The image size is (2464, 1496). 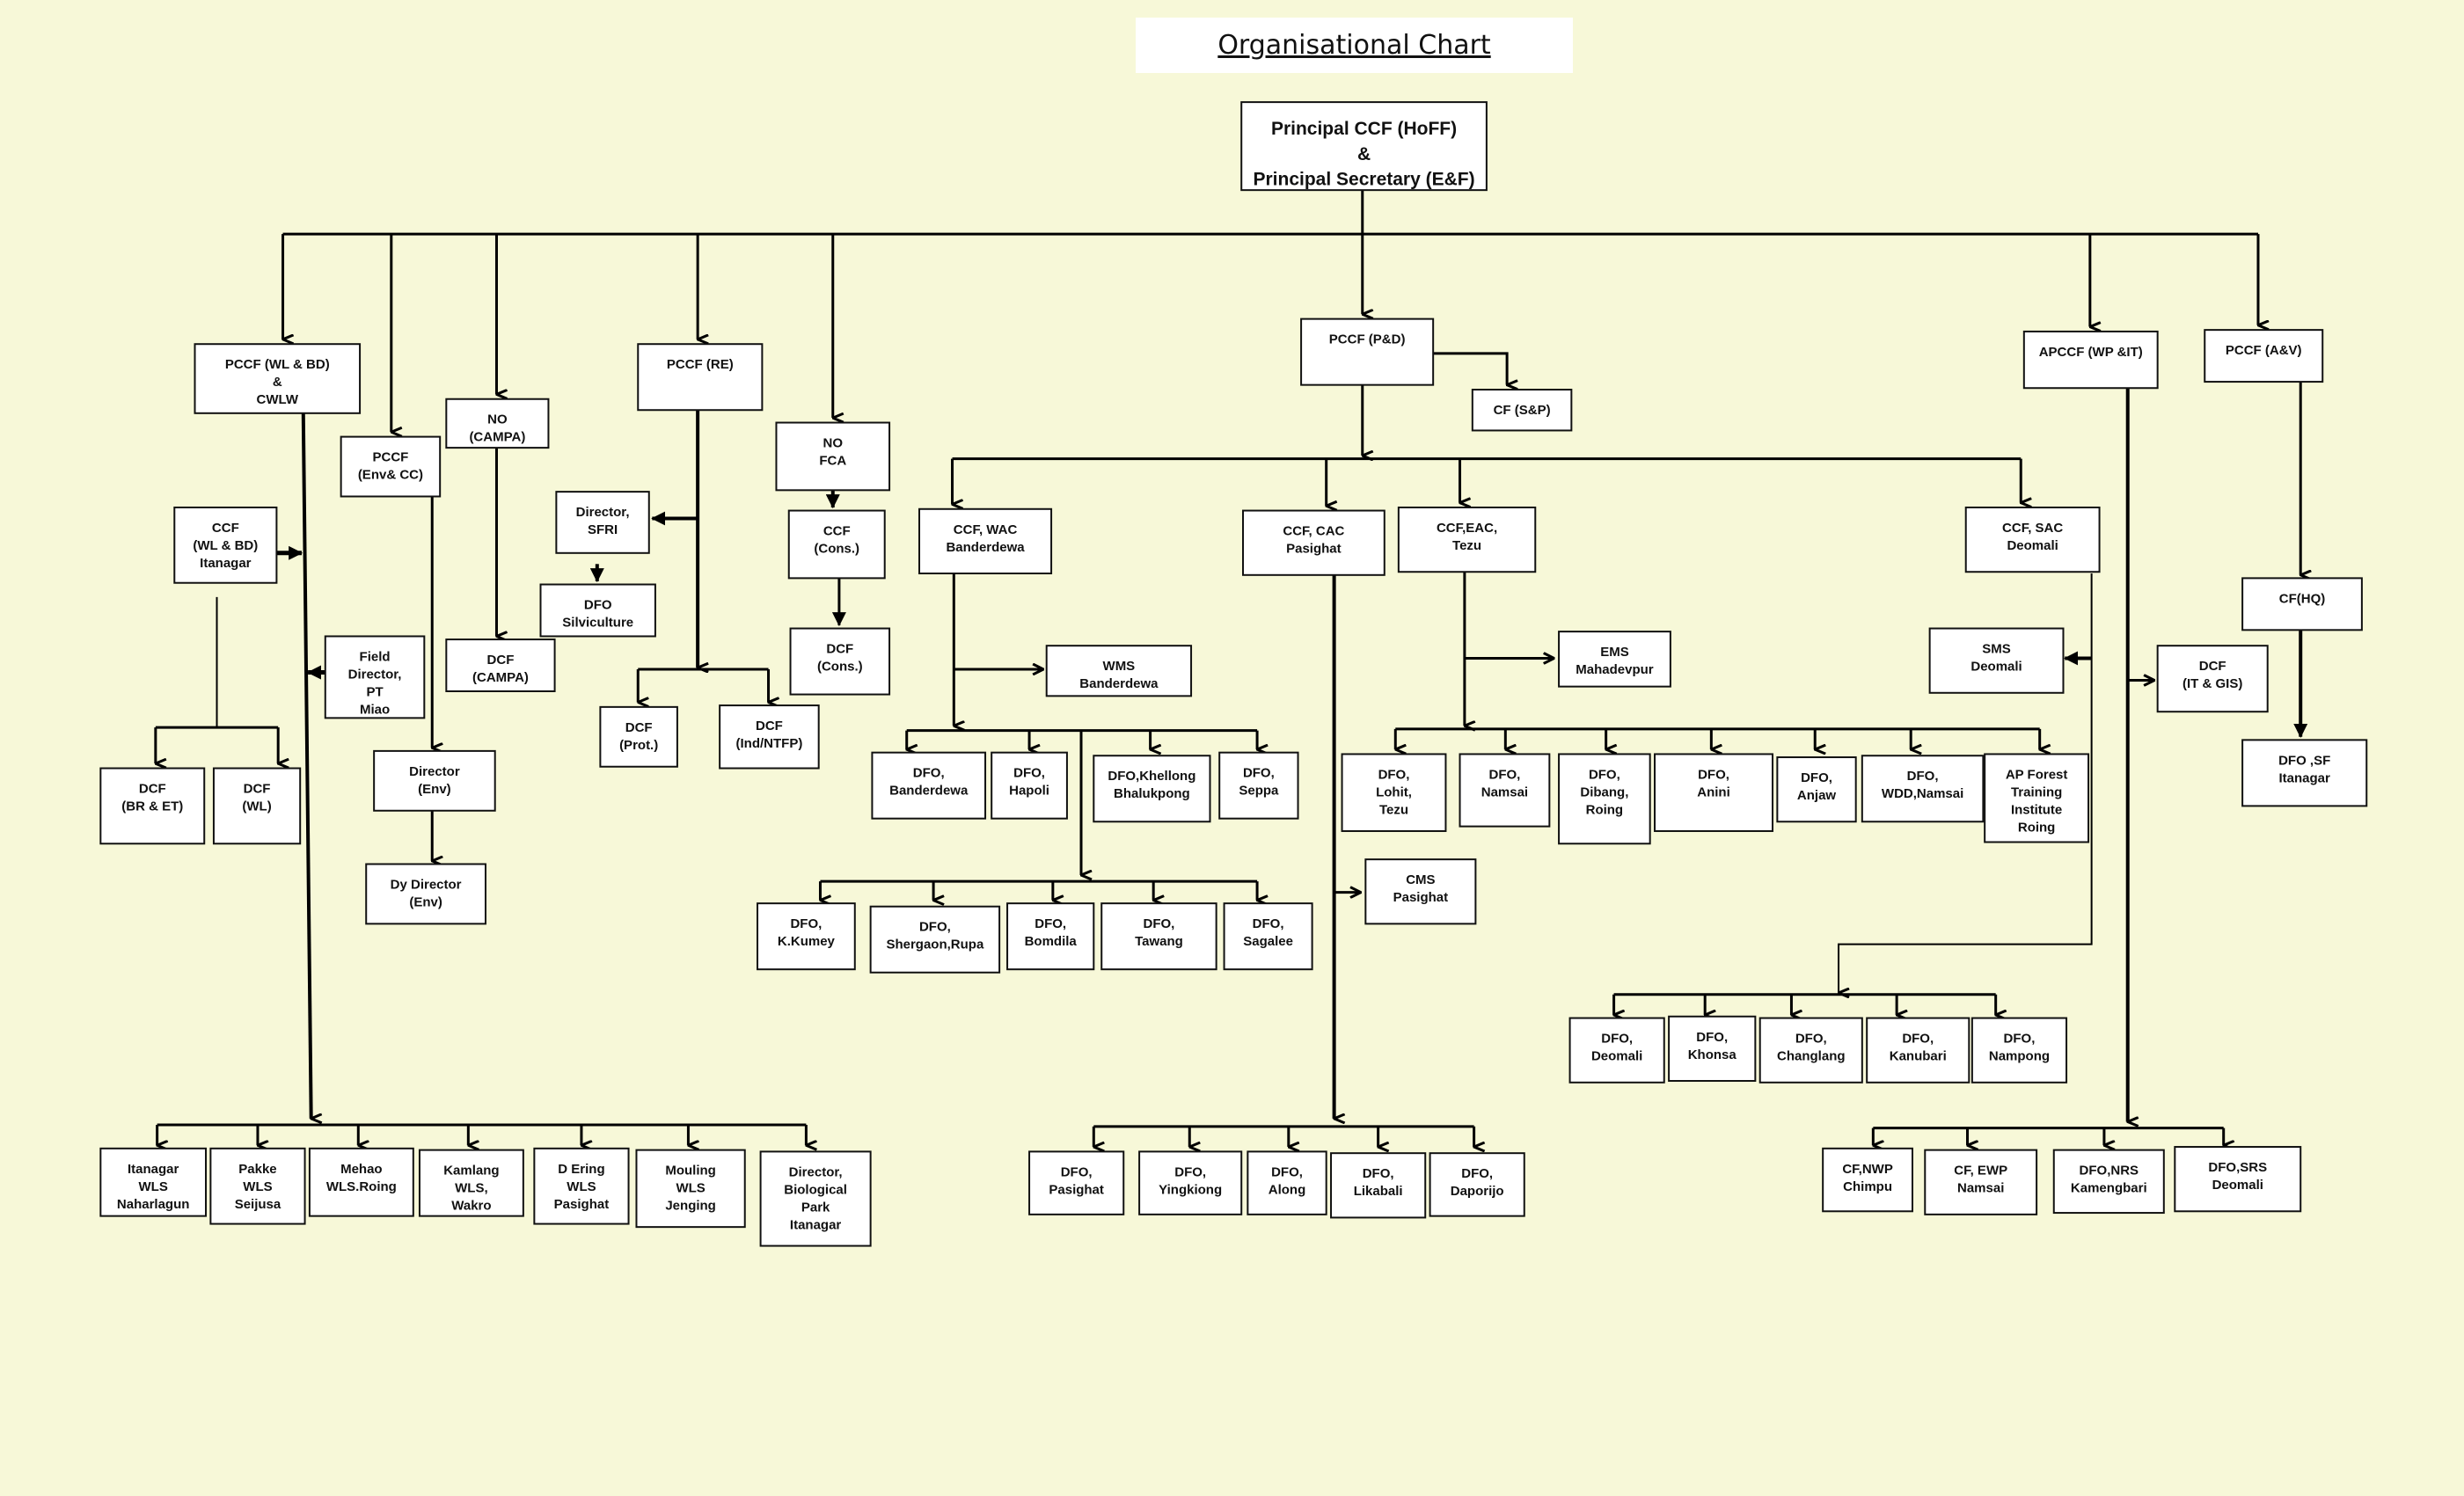 What do you see at coordinates (257, 806) in the screenshot?
I see `node-dcf-wl: DCF (WL)` at bounding box center [257, 806].